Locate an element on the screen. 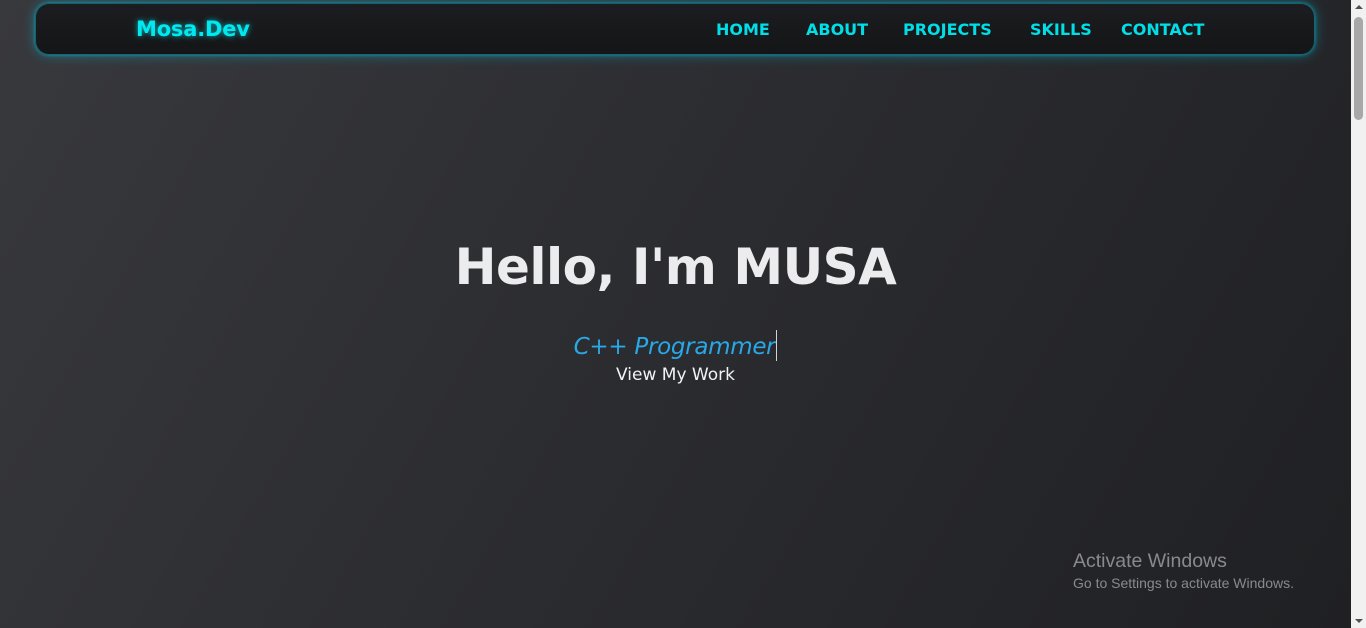  nav-projects-link: PROJECTS is located at coordinates (947, 29).